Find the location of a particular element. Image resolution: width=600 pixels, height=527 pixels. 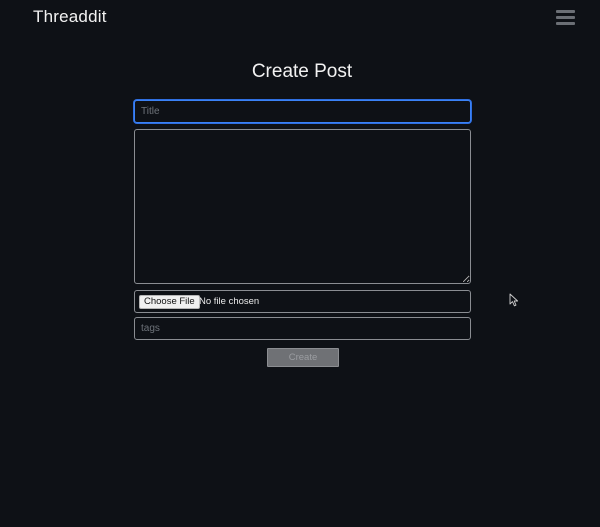

tags-input is located at coordinates (302, 328).